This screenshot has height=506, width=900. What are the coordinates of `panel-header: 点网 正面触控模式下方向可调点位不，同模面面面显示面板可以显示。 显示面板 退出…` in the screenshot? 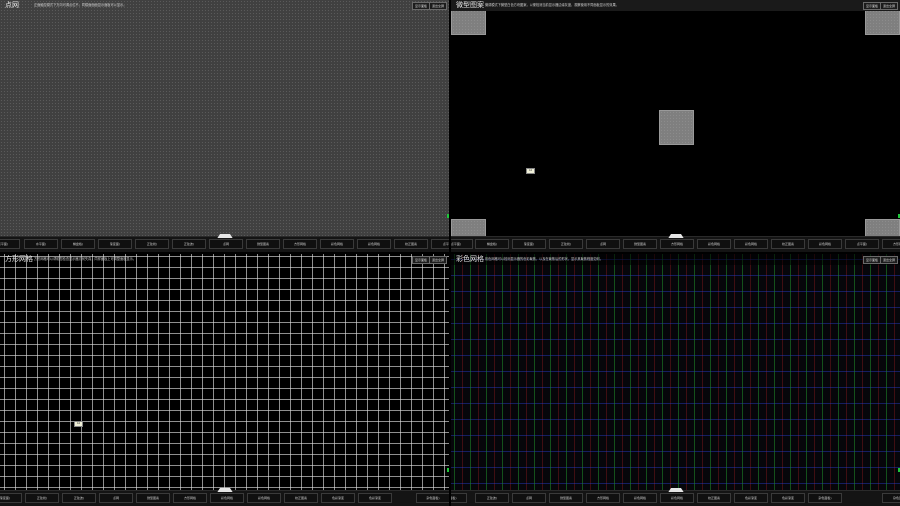 It's located at (224, 5).